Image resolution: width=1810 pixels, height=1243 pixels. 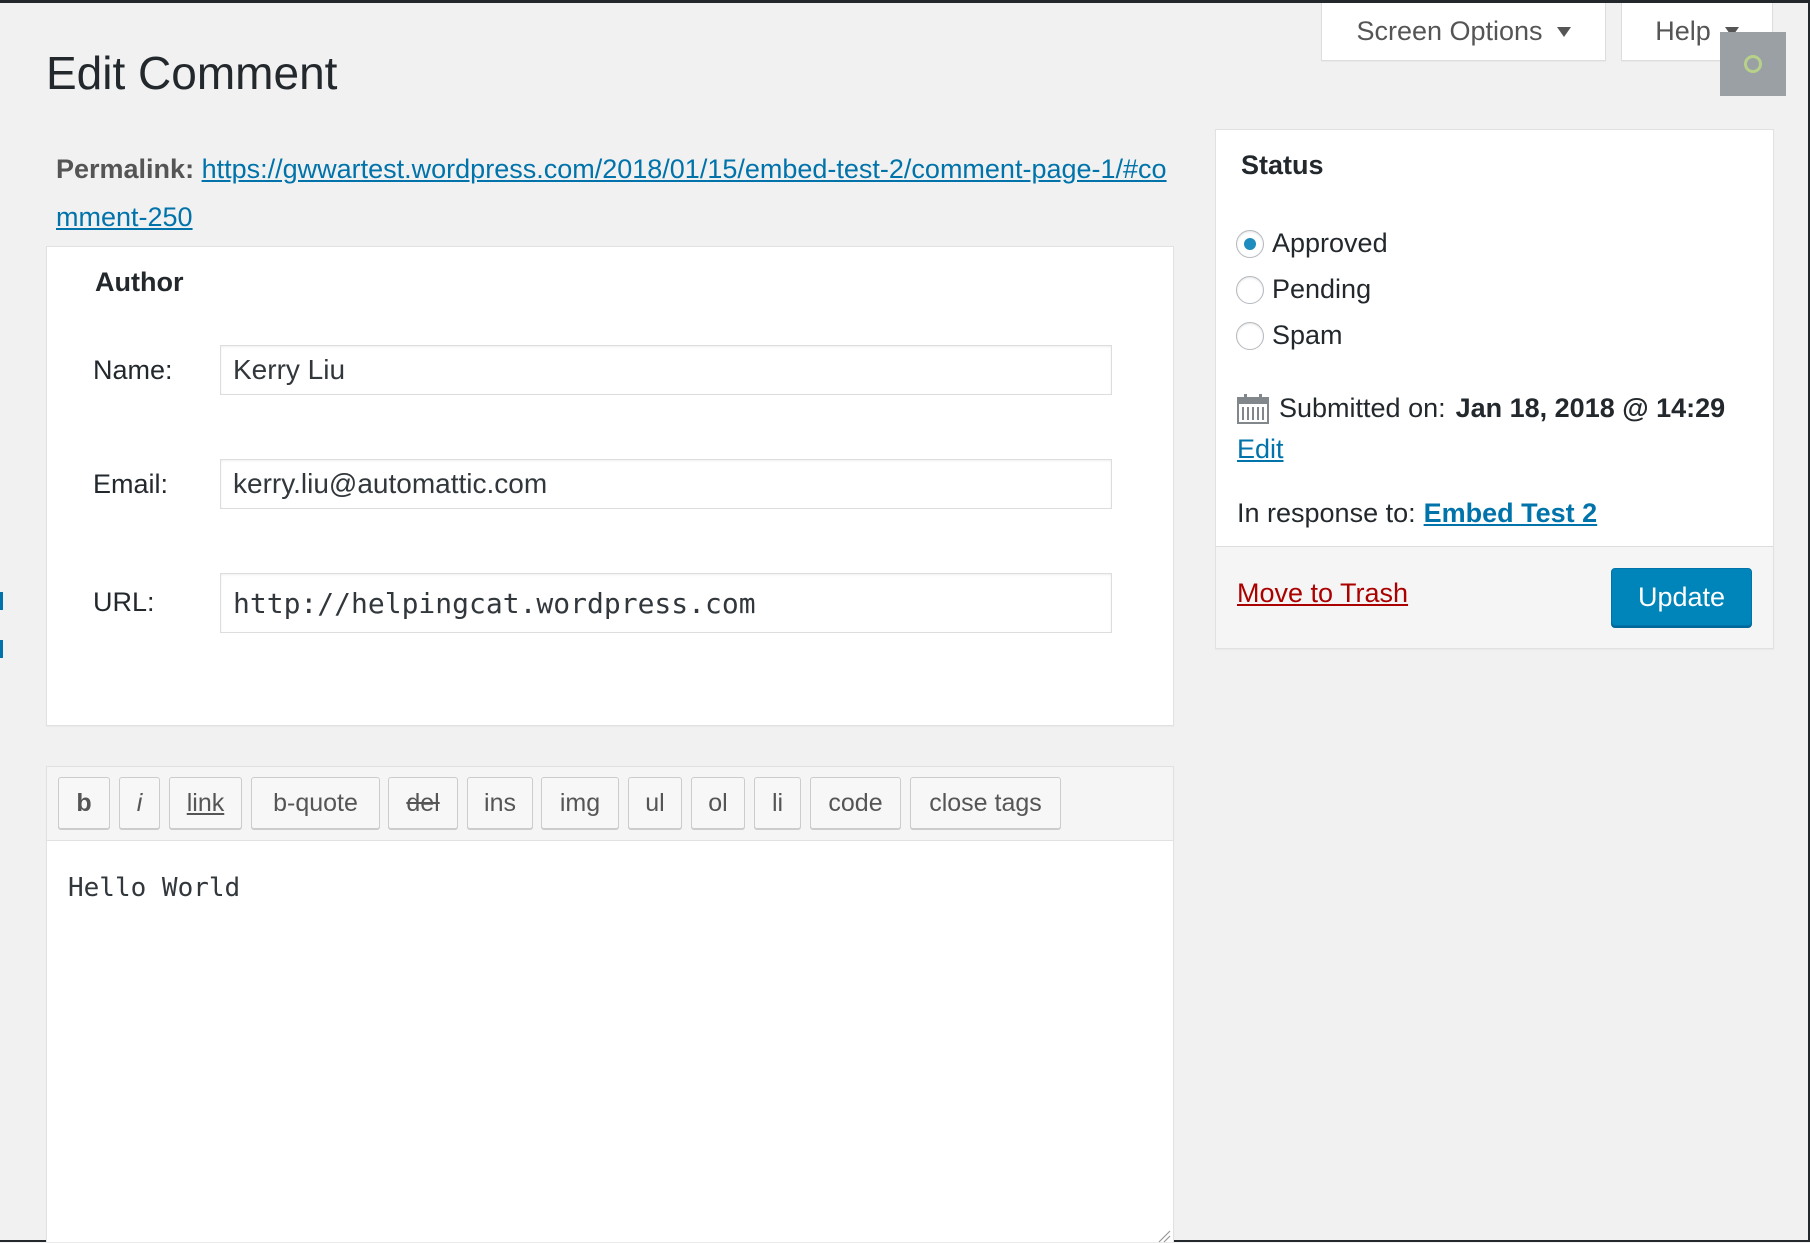 What do you see at coordinates (1681, 597) in the screenshot?
I see `update-button: Update` at bounding box center [1681, 597].